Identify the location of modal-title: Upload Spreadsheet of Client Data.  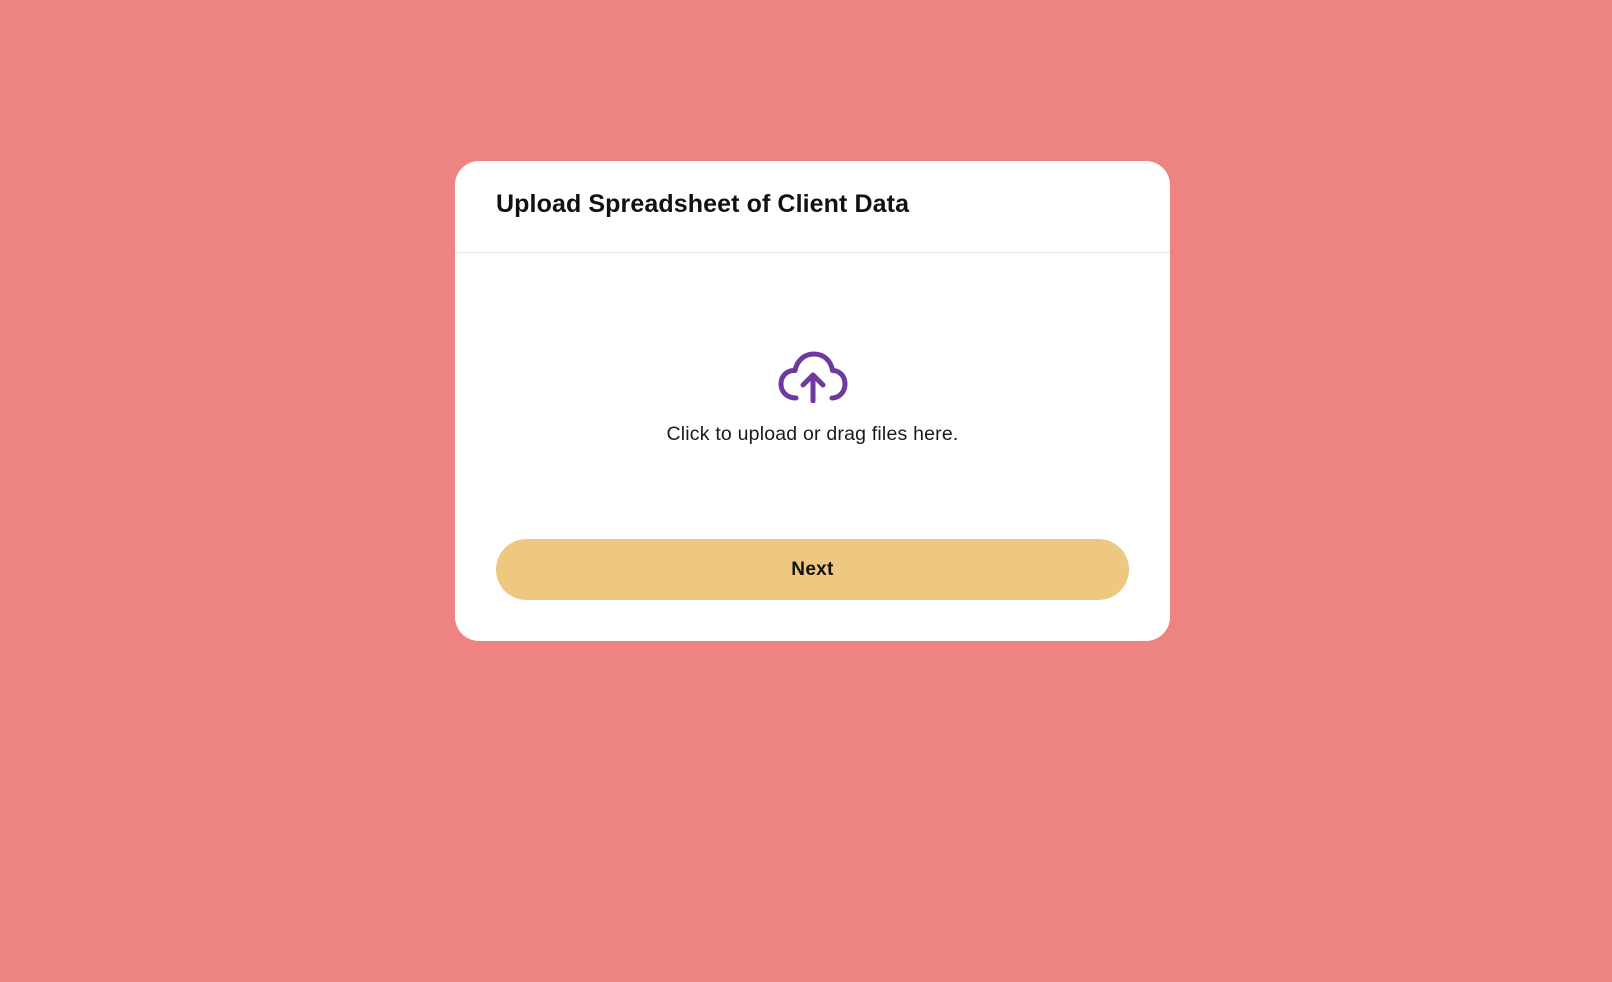
(703, 204).